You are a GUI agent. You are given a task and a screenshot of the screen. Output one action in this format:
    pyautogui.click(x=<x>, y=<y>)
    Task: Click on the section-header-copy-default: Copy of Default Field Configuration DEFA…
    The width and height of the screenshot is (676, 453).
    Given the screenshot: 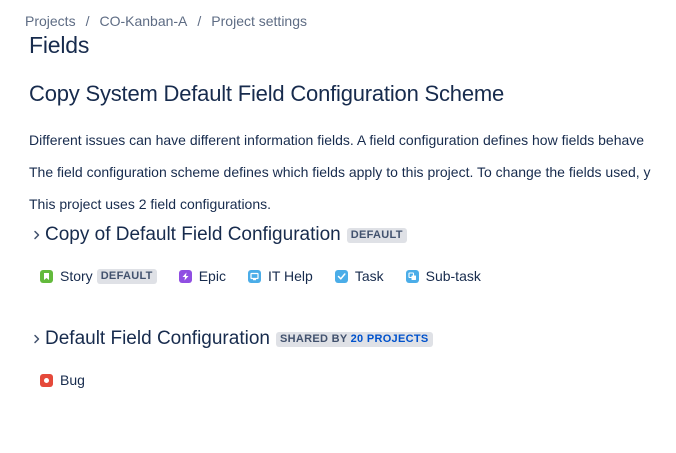 What is the action you would take?
    pyautogui.click(x=218, y=235)
    